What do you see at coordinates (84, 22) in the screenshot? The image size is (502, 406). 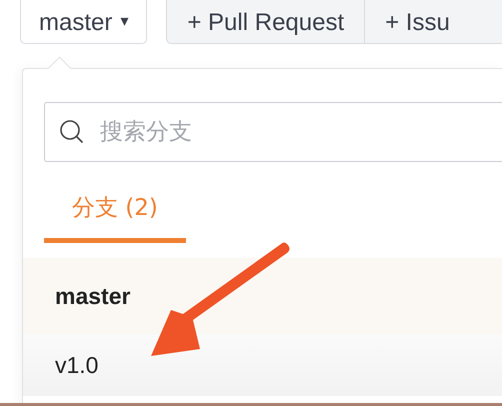 I see `branch-dropdown-button: master ▾` at bounding box center [84, 22].